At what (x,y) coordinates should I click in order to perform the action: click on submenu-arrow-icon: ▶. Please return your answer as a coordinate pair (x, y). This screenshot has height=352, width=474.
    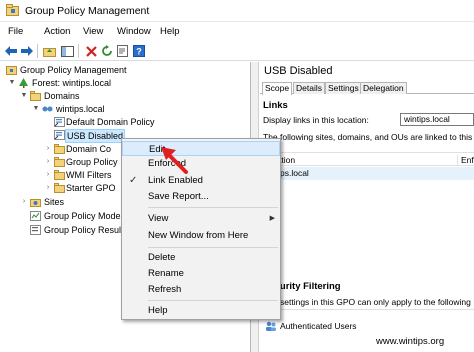
    Looking at the image, I should click on (272, 218).